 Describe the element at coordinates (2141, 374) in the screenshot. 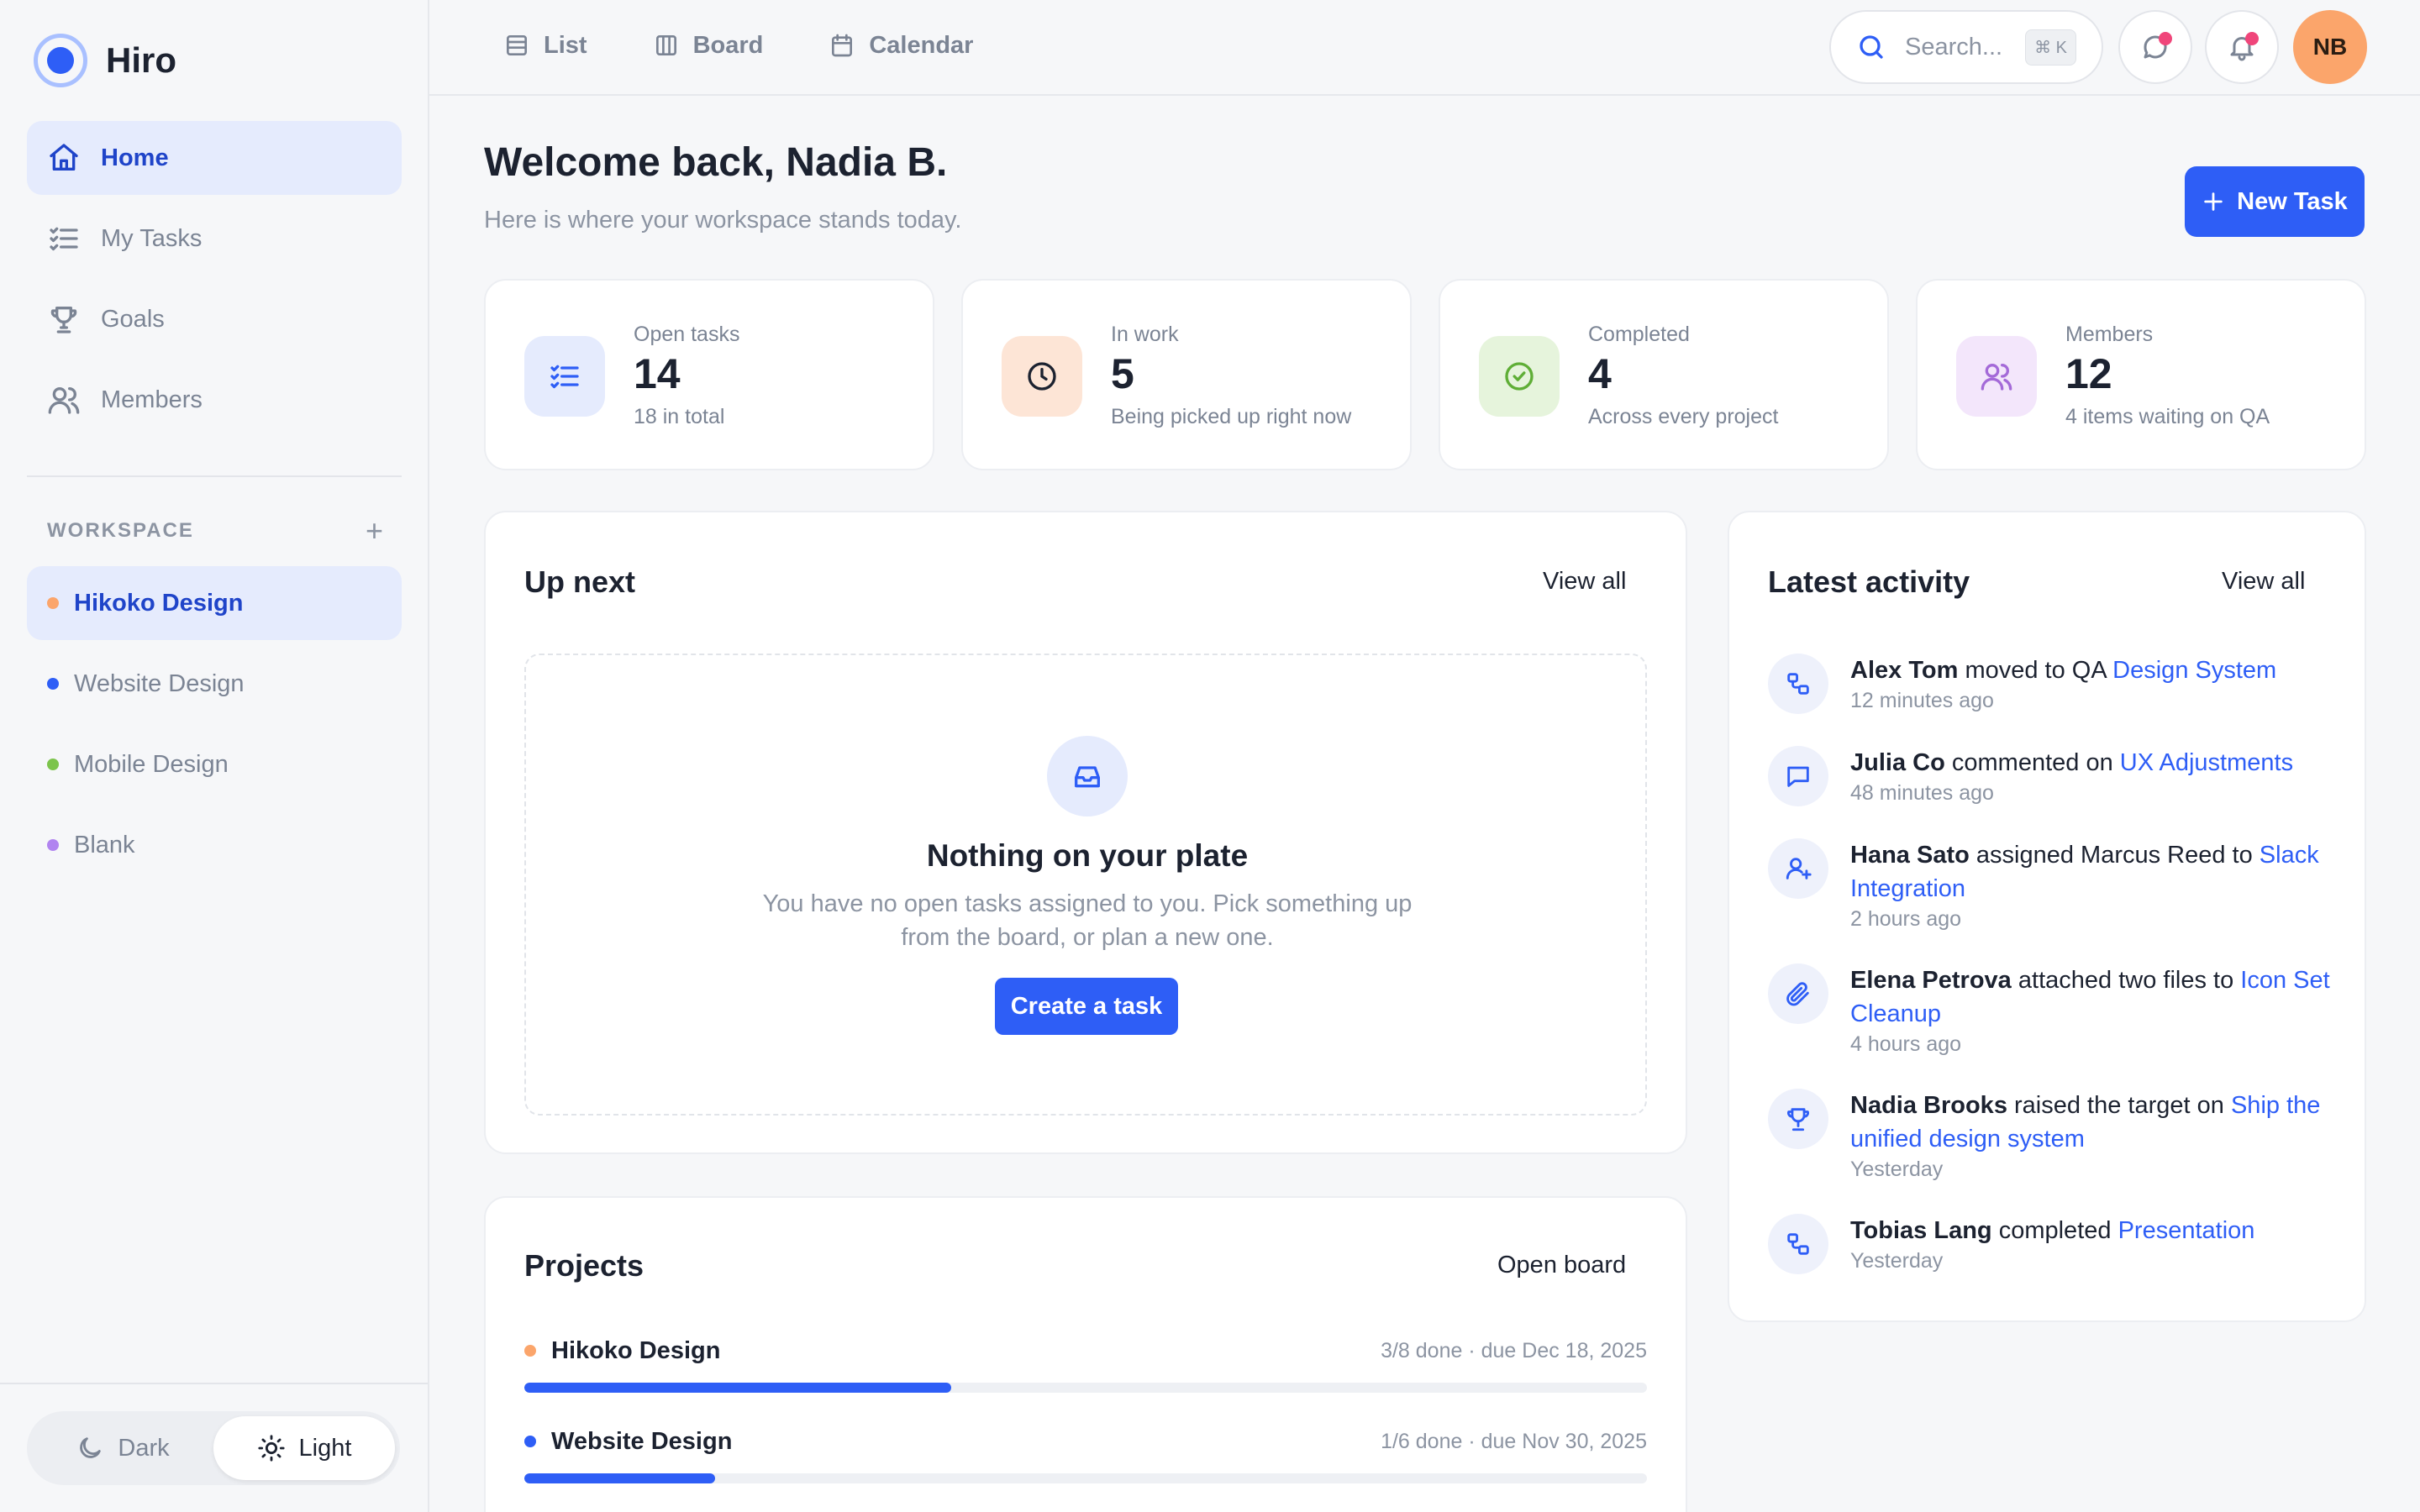

I see `stat-card-members: Members 12 4 items waiting on QA` at that location.